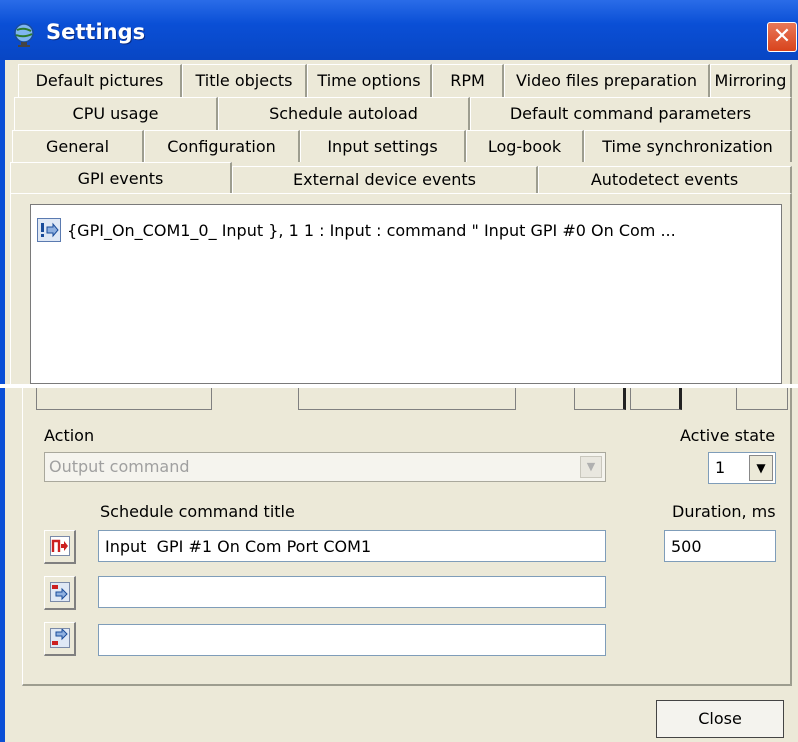  I want to click on tab-default-command-parameters: Default command parameters, so click(631, 113).